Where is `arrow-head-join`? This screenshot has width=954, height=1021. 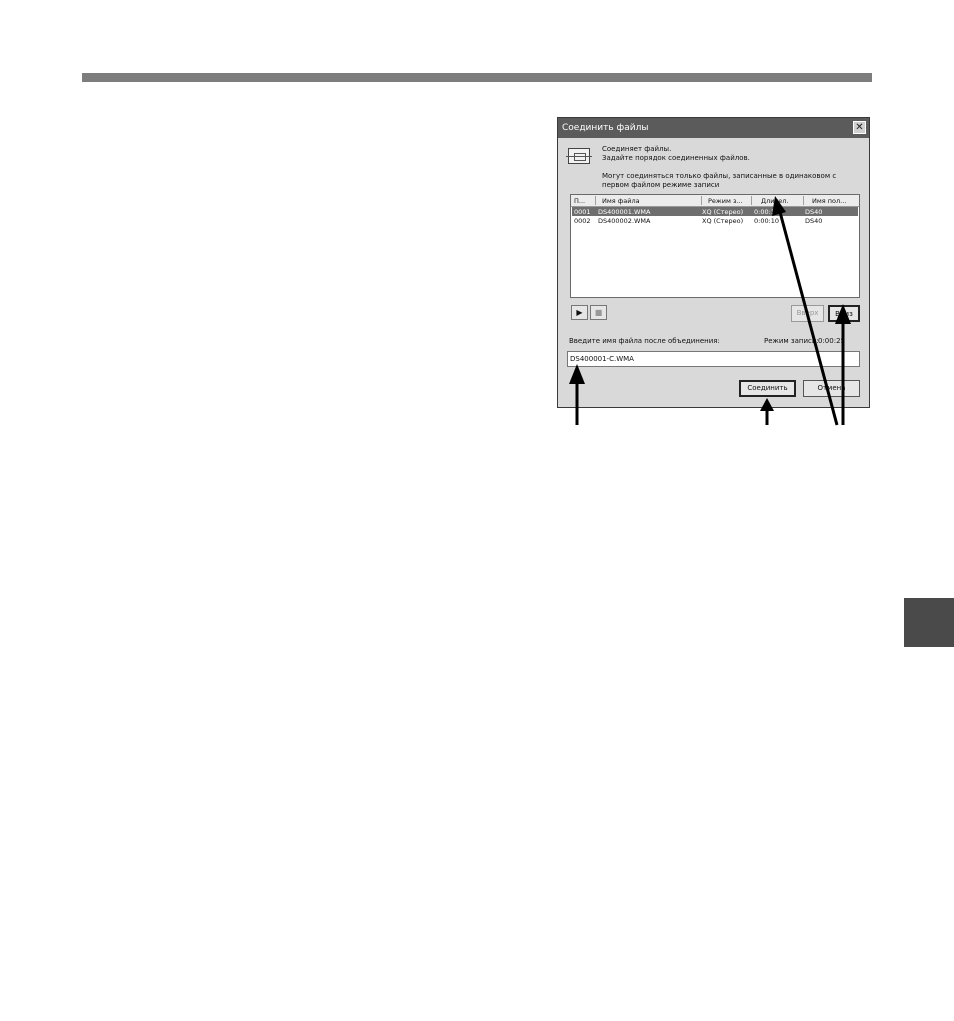
arrow-head-join is located at coordinates (767, 404).